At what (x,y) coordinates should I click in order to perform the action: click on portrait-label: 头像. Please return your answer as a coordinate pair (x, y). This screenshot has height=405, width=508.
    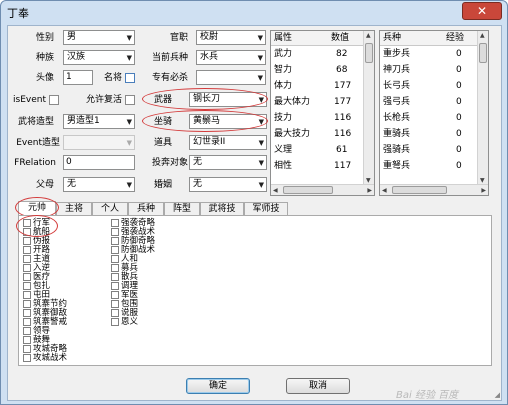
    Looking at the image, I should click on (44, 78).